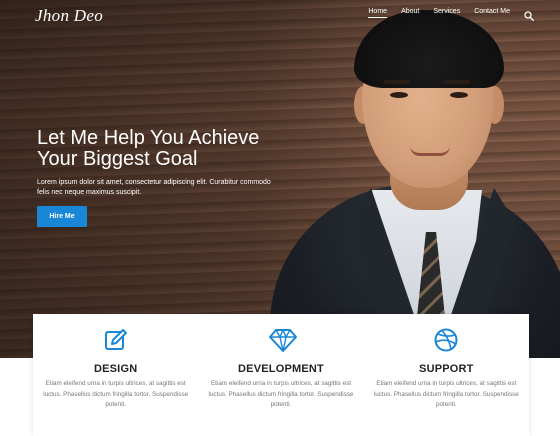  I want to click on hero-title-line2: Your Biggest Goal, so click(117, 159).